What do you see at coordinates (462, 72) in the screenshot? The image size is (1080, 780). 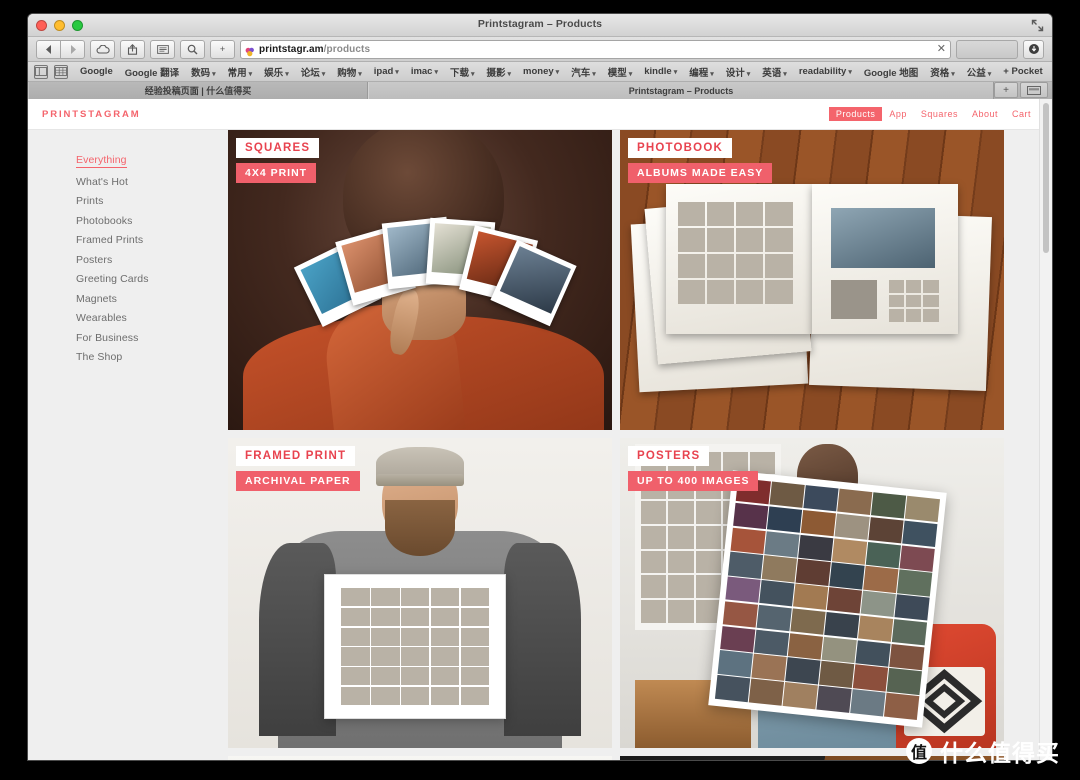 I see `bookmark-item-9: 下载 ▾` at bounding box center [462, 72].